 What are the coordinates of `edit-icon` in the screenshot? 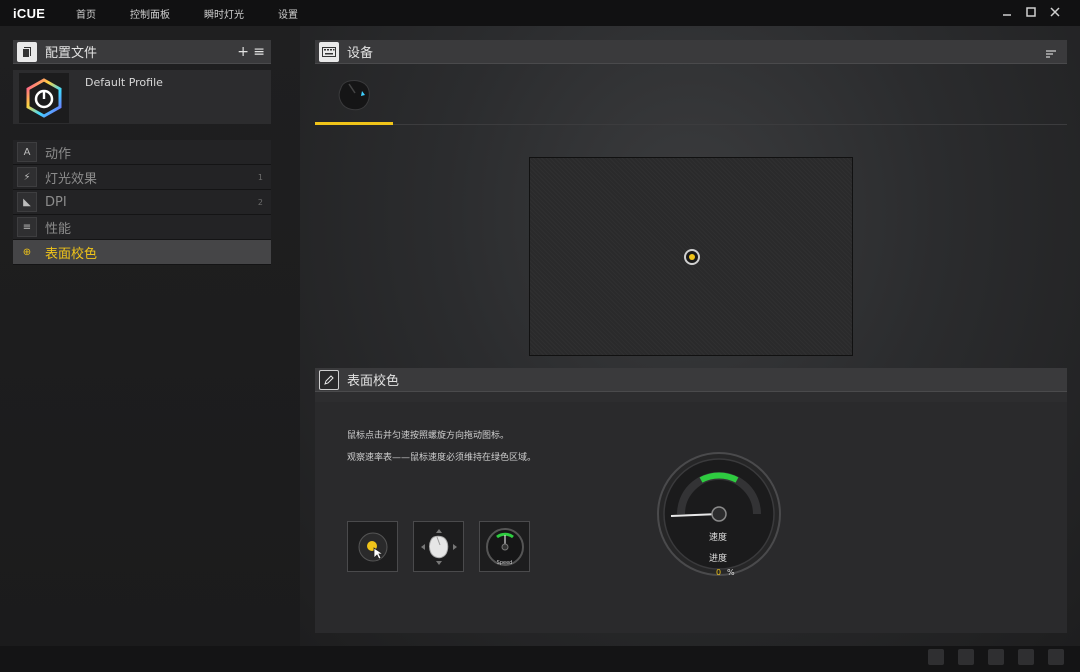 It's located at (329, 379).